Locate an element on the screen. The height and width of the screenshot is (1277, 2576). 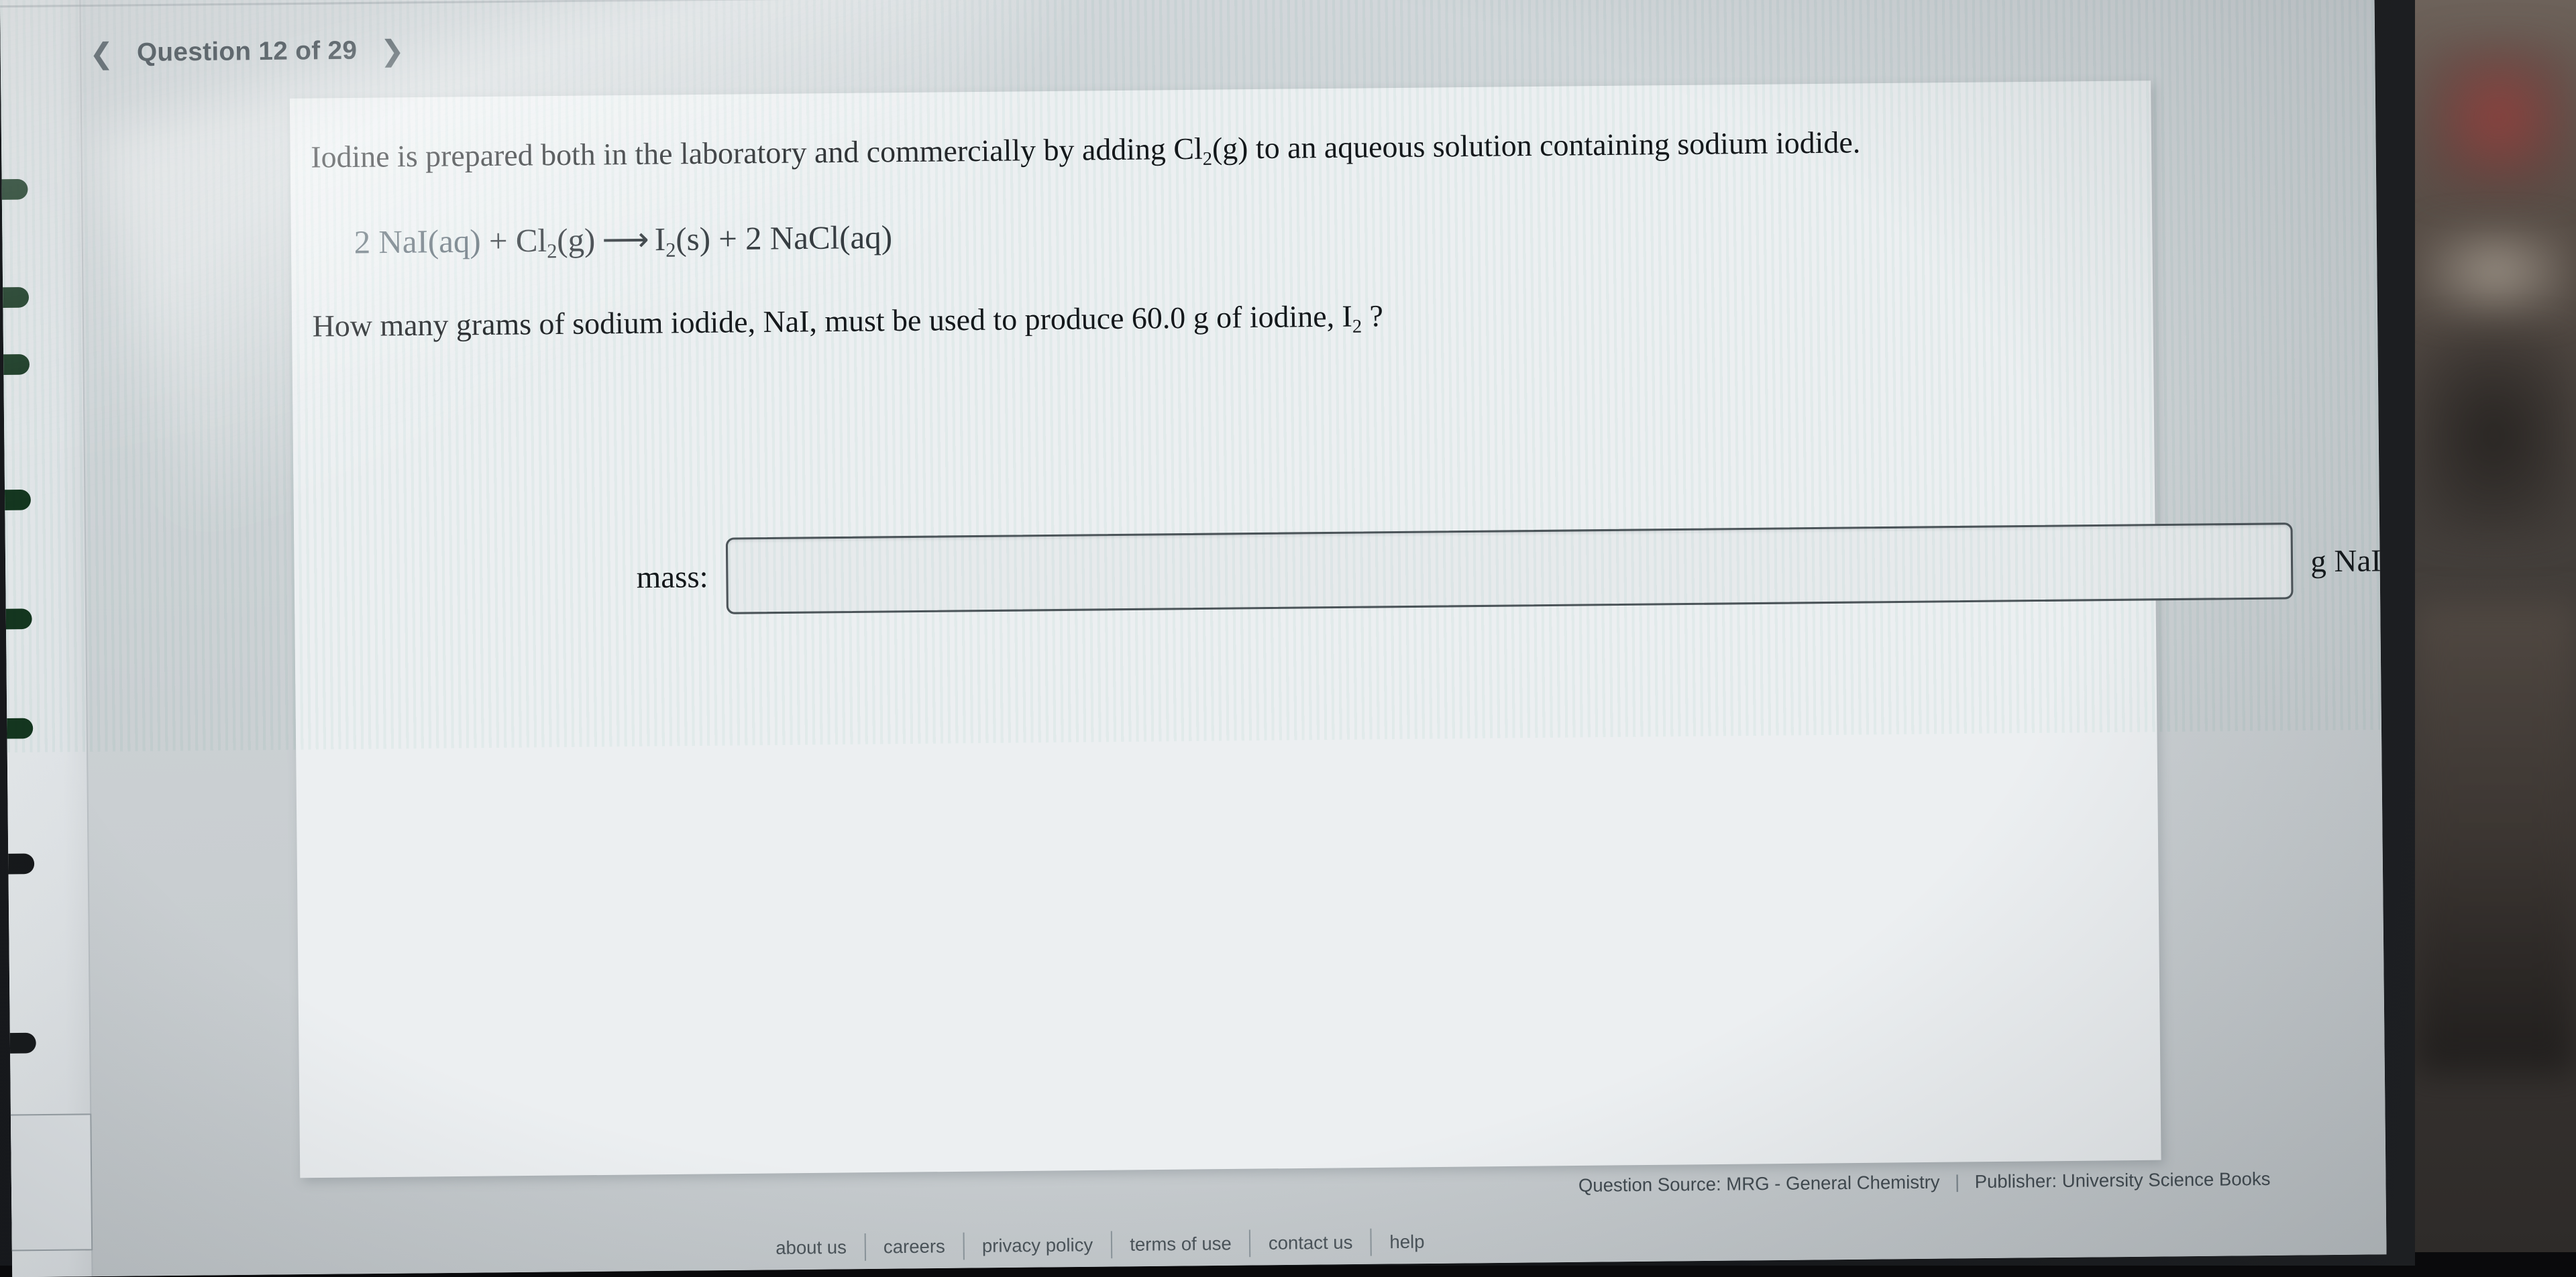
browser-sidebar is located at coordinates (46, 638).